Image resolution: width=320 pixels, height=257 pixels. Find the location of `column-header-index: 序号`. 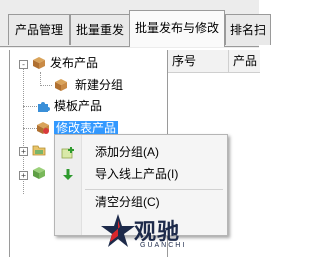

column-header-index: 序号 is located at coordinates (198, 61).